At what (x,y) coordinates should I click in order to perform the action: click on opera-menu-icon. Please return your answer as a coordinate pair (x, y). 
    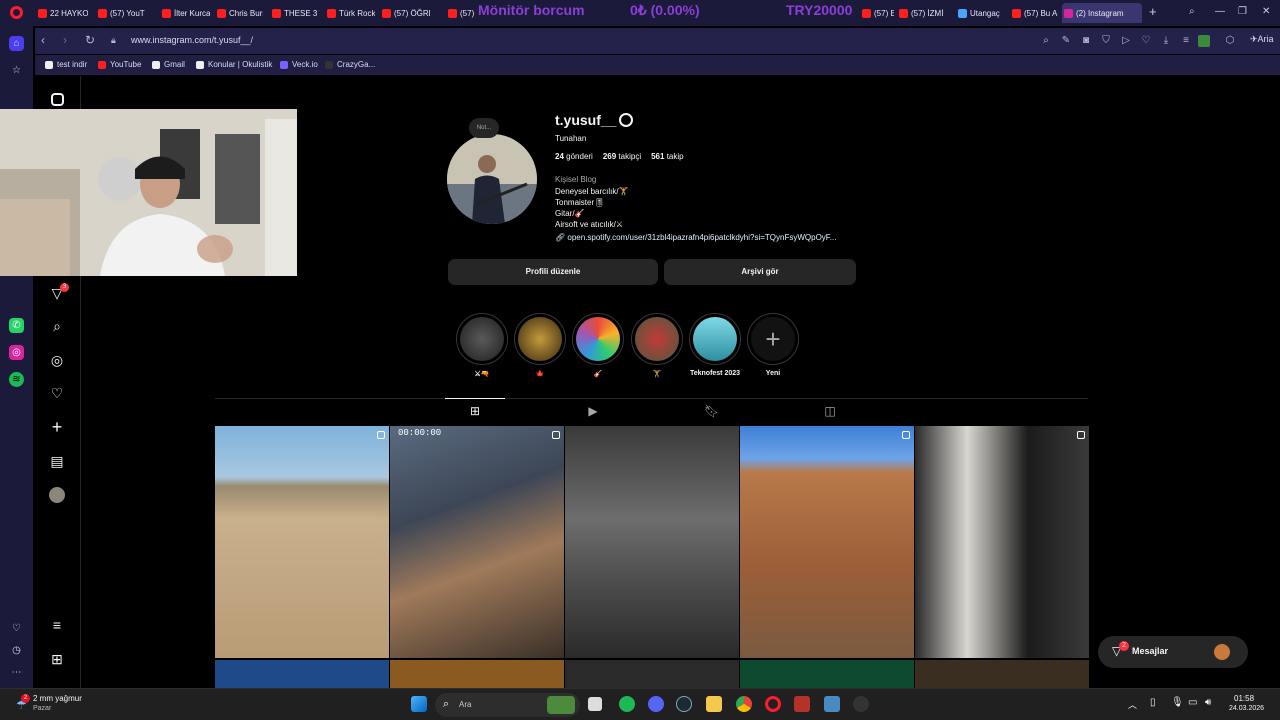
    Looking at the image, I should click on (16, 12).